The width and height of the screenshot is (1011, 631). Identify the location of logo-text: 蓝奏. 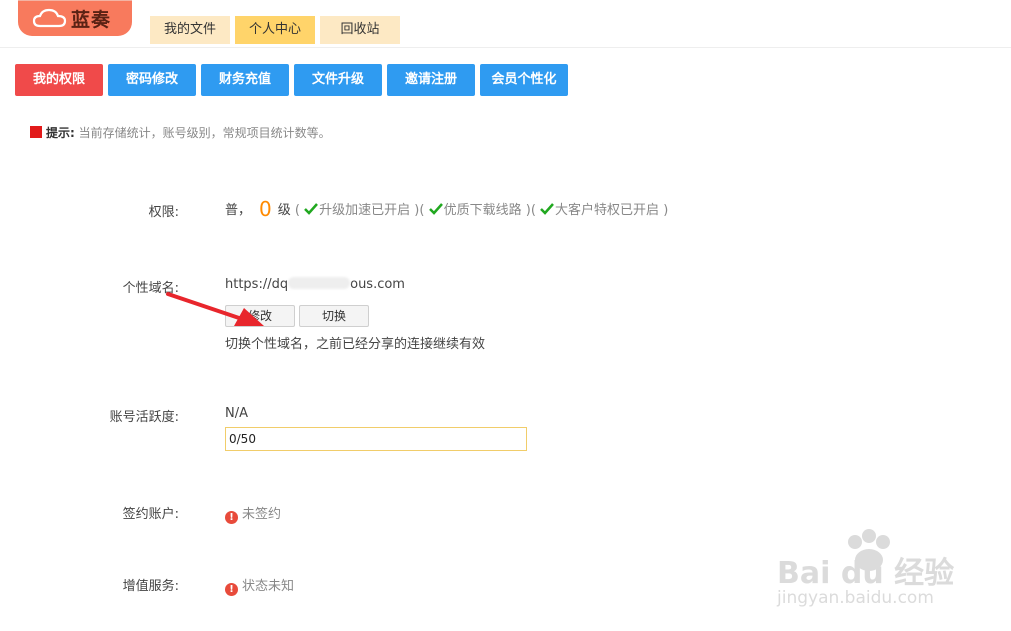
(91, 20).